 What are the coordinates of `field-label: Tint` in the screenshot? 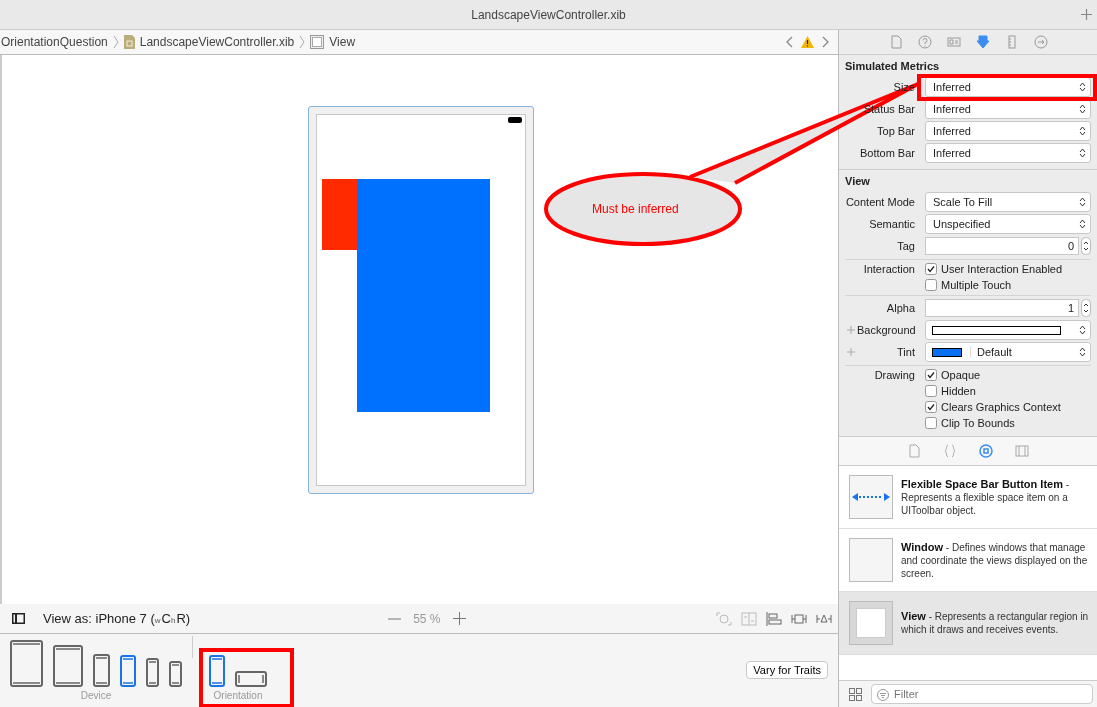 It's located at (905, 352).